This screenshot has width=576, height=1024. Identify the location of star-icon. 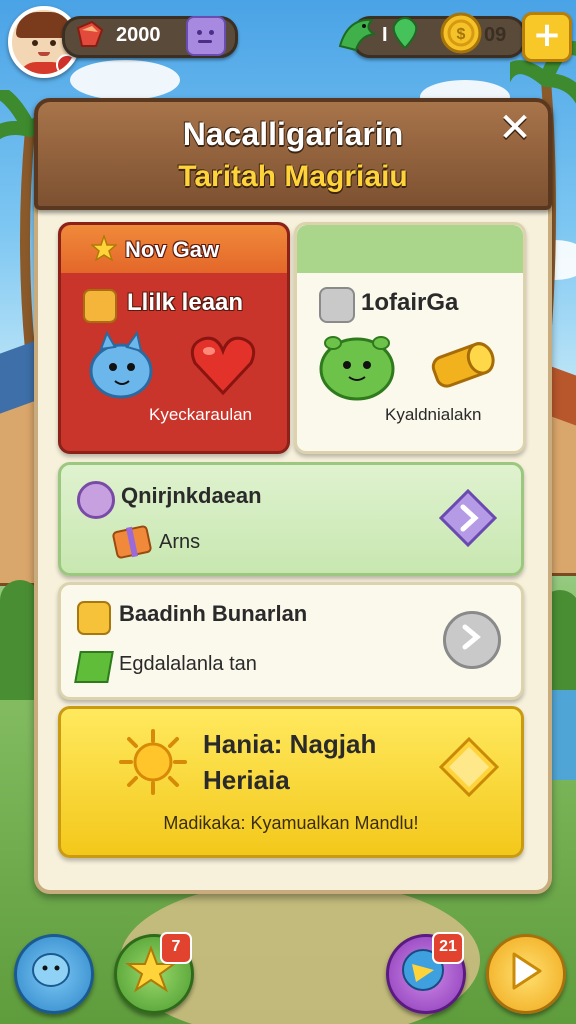
(104, 248).